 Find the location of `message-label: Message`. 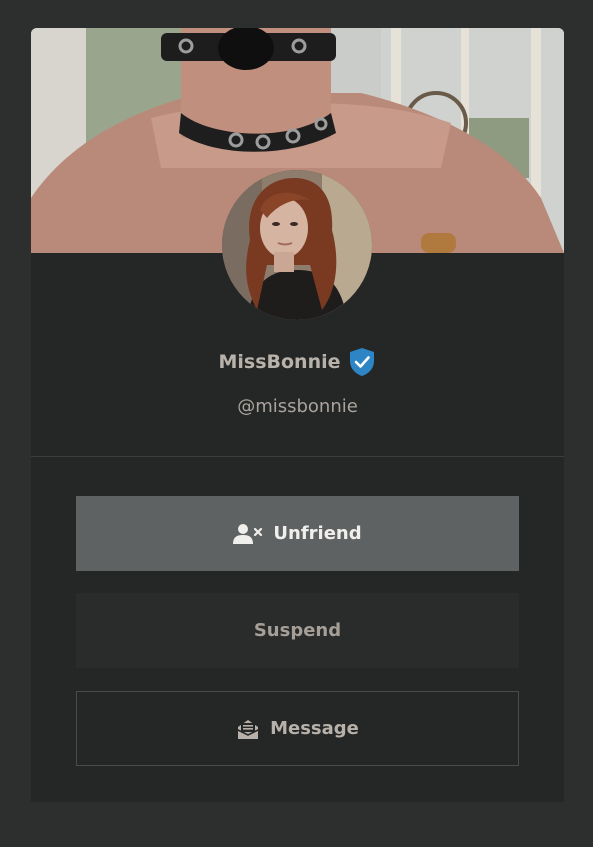

message-label: Message is located at coordinates (314, 728).